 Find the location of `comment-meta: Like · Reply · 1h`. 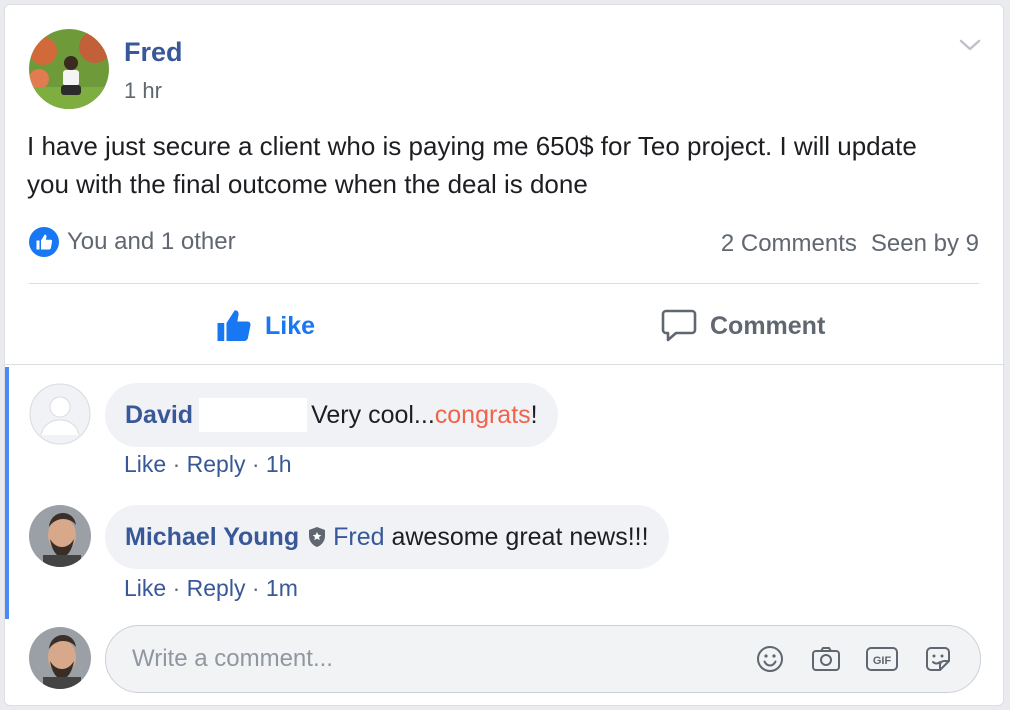

comment-meta: Like · Reply · 1h is located at coordinates (208, 464).